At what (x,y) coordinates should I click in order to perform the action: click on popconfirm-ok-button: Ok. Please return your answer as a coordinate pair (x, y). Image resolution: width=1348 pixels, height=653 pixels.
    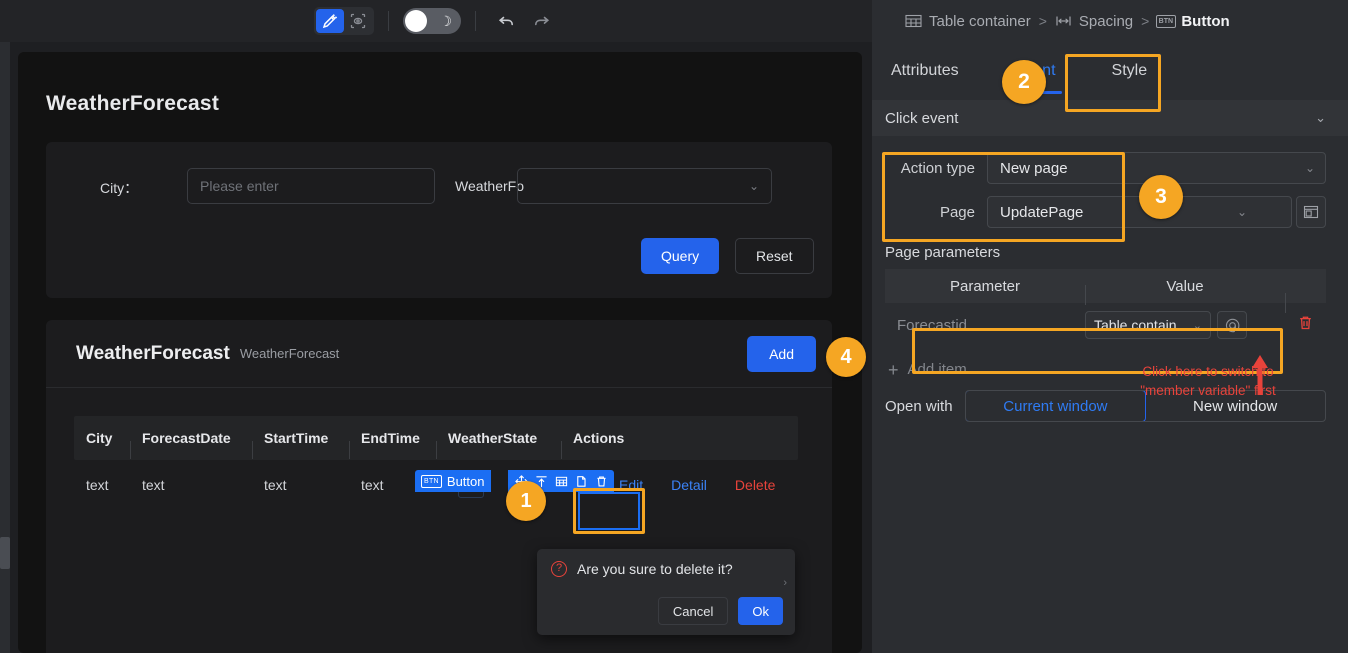
    Looking at the image, I should click on (760, 611).